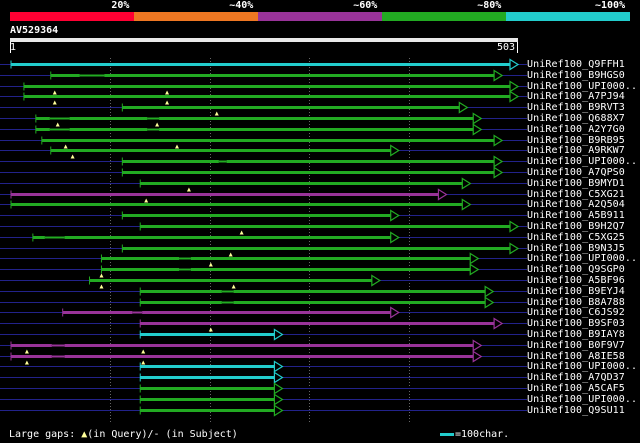 This screenshot has height=443, width=640. I want to click on hit-label: UniRef100_B9HGS0, so click(576, 75).